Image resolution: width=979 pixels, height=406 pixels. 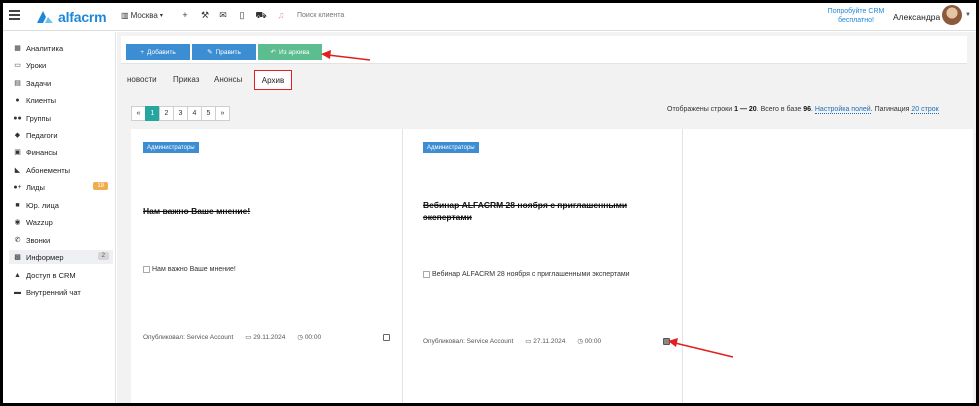 What do you see at coordinates (17, 48) in the screenshot?
I see `chart-icon: ▦` at bounding box center [17, 48].